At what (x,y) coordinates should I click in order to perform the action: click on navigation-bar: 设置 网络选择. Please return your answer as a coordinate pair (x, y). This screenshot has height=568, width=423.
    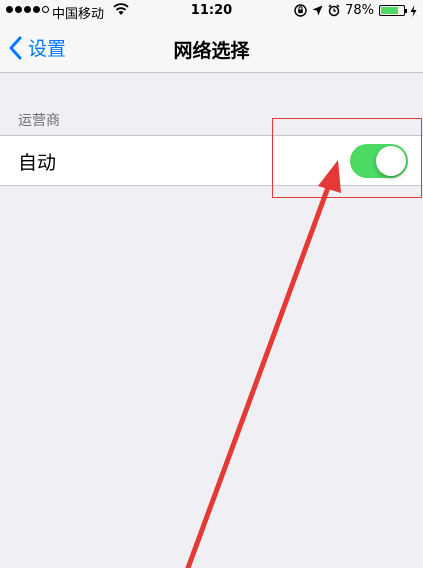
    Looking at the image, I should click on (211, 48).